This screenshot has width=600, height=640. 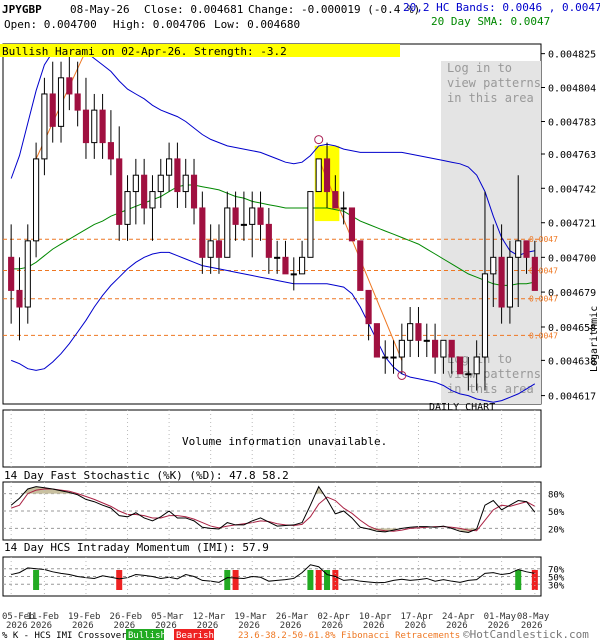 I want to click on y-tick-label: 0.004783, so click(x=572, y=122).